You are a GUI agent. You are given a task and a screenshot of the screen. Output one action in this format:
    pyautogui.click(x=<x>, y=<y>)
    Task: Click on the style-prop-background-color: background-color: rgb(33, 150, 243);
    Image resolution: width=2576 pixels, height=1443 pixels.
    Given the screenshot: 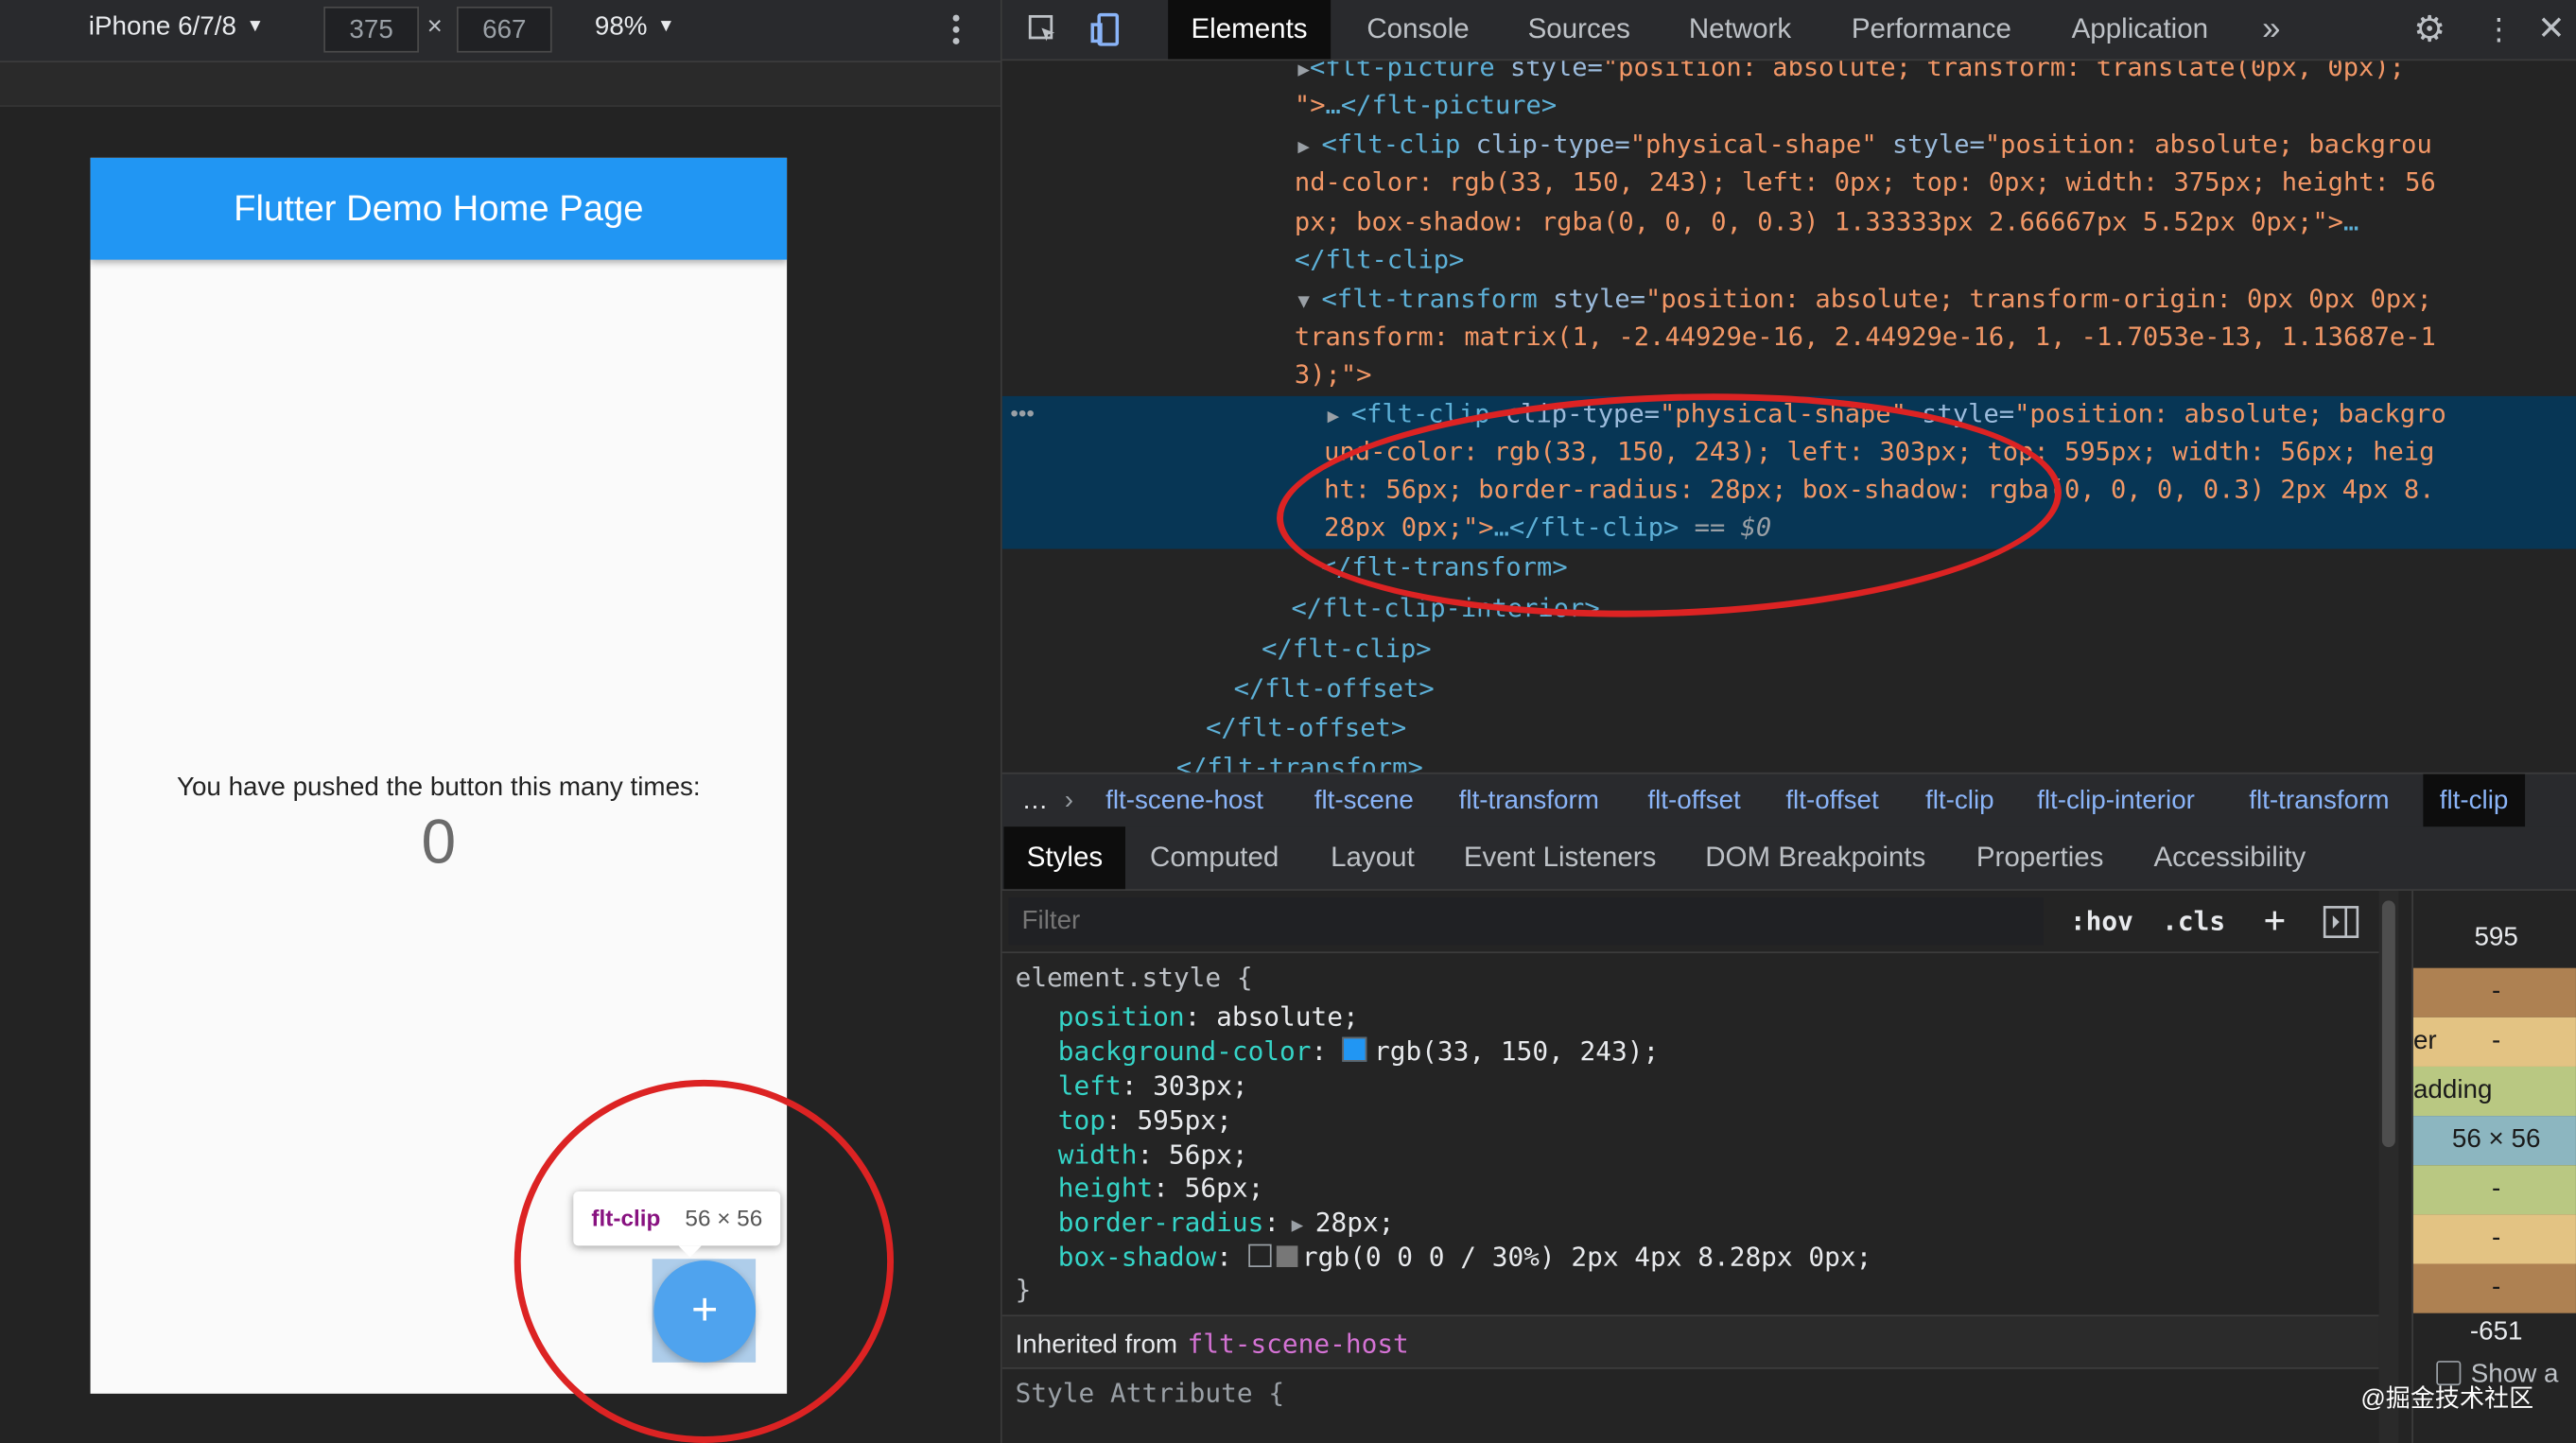 What is the action you would take?
    pyautogui.click(x=1358, y=1051)
    